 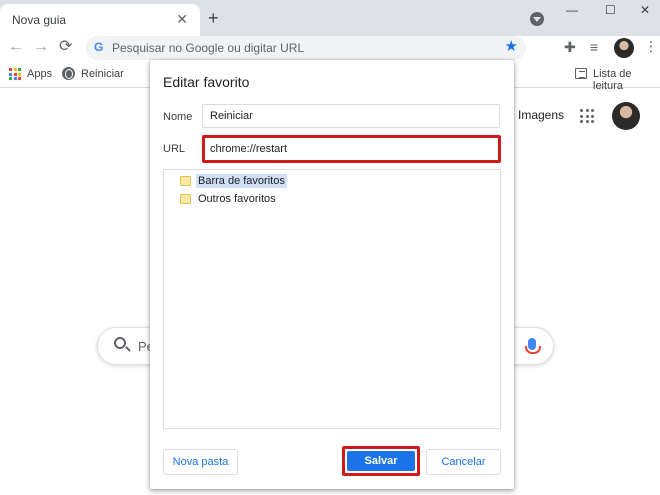 What do you see at coordinates (200, 462) in the screenshot?
I see `new-folder-button: Nova pasta` at bounding box center [200, 462].